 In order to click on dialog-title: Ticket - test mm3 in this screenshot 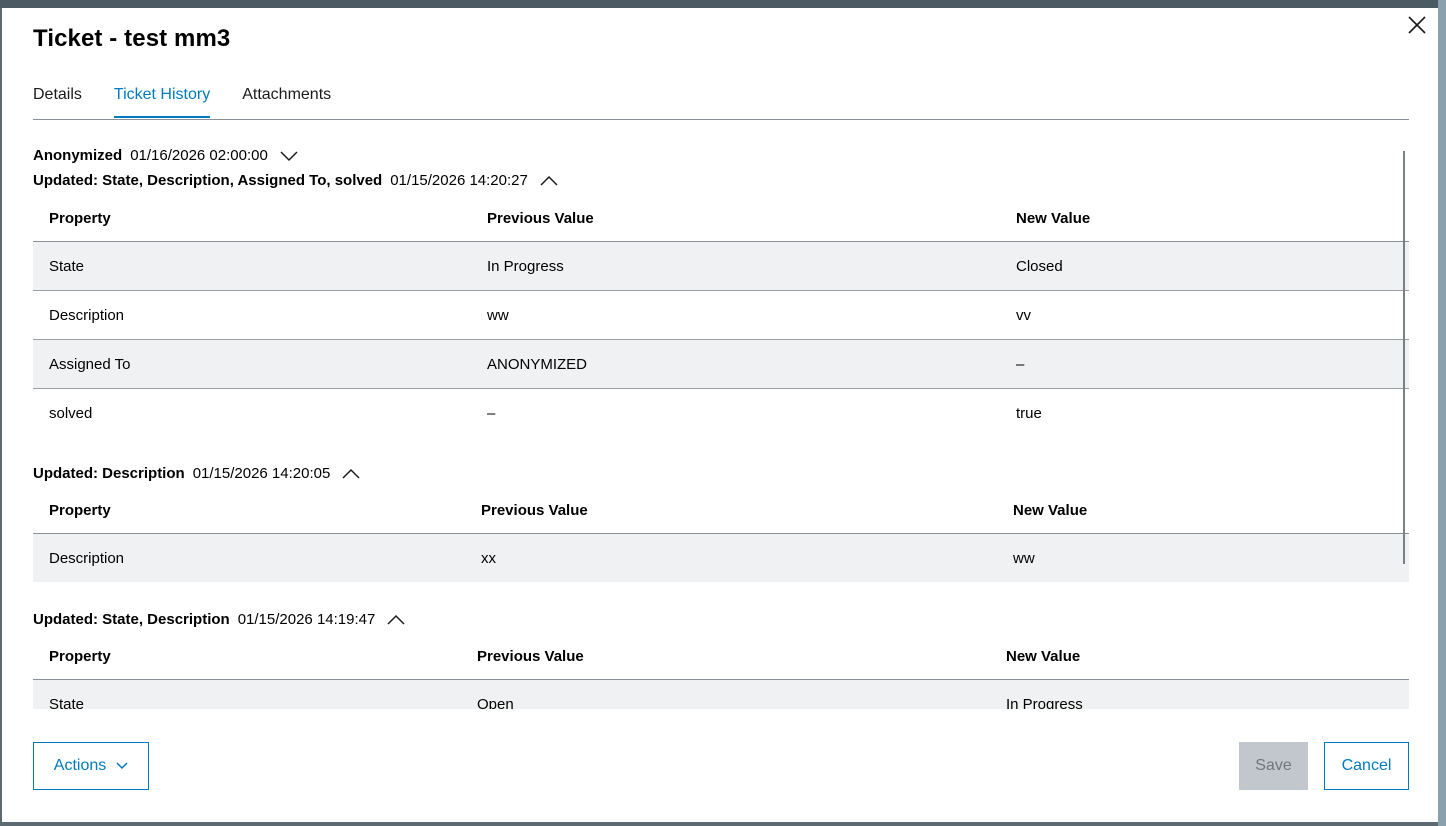, I will do `click(132, 38)`.